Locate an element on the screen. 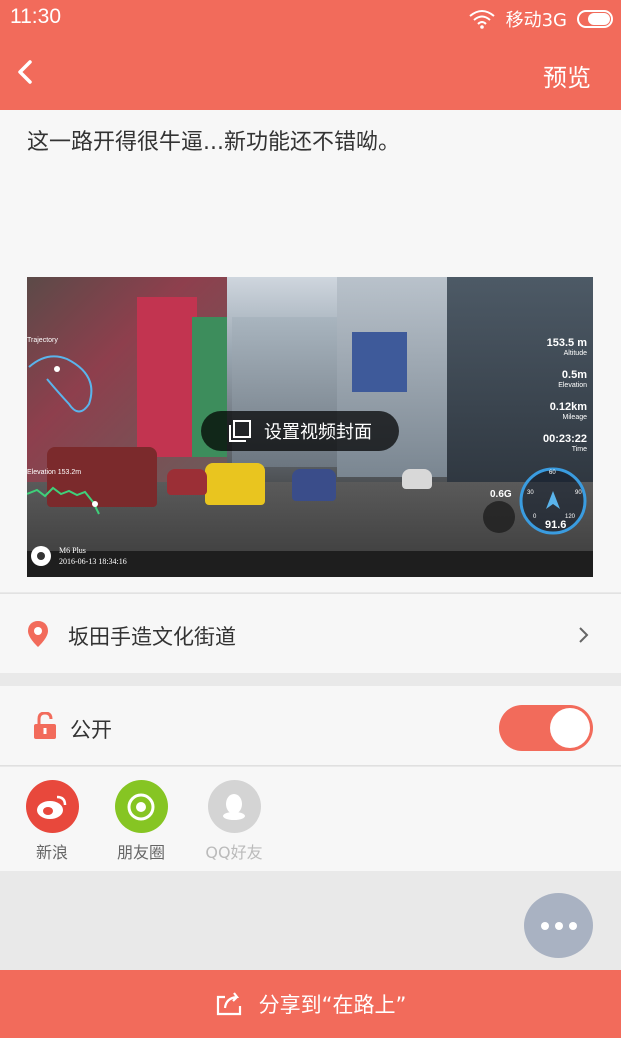  chevron-right-icon is located at coordinates (584, 635).